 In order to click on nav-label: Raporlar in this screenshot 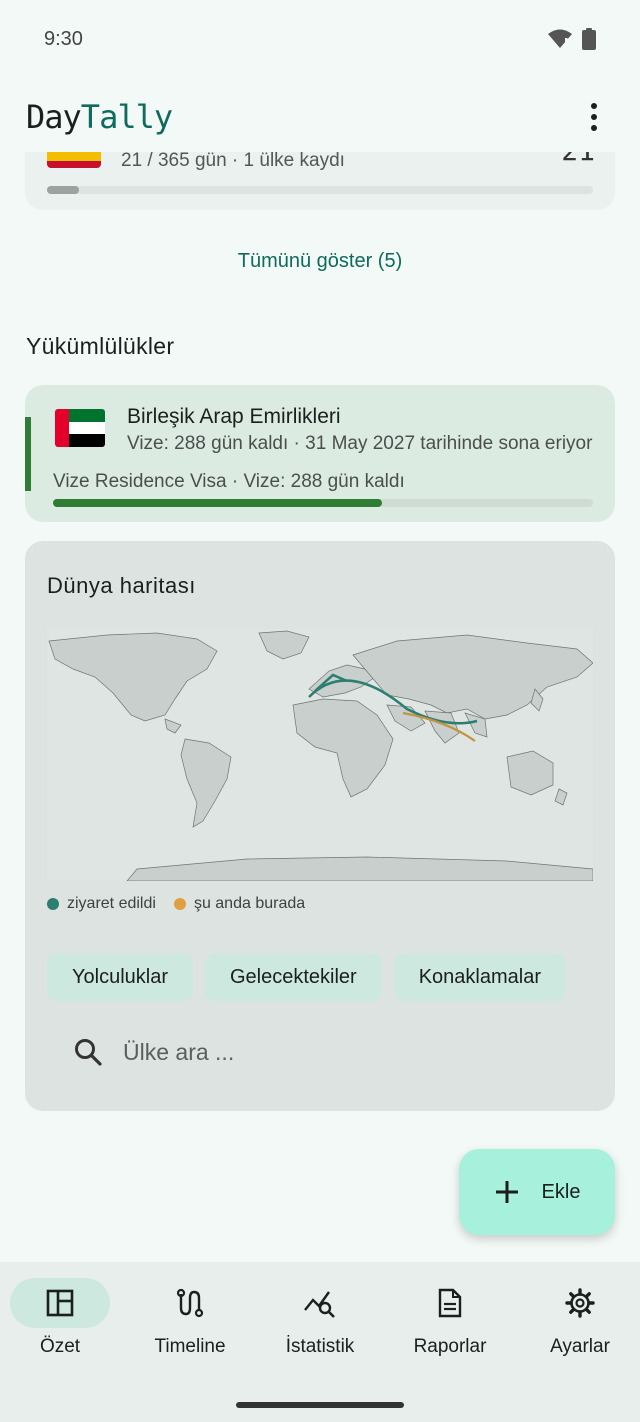, I will do `click(450, 1346)`.